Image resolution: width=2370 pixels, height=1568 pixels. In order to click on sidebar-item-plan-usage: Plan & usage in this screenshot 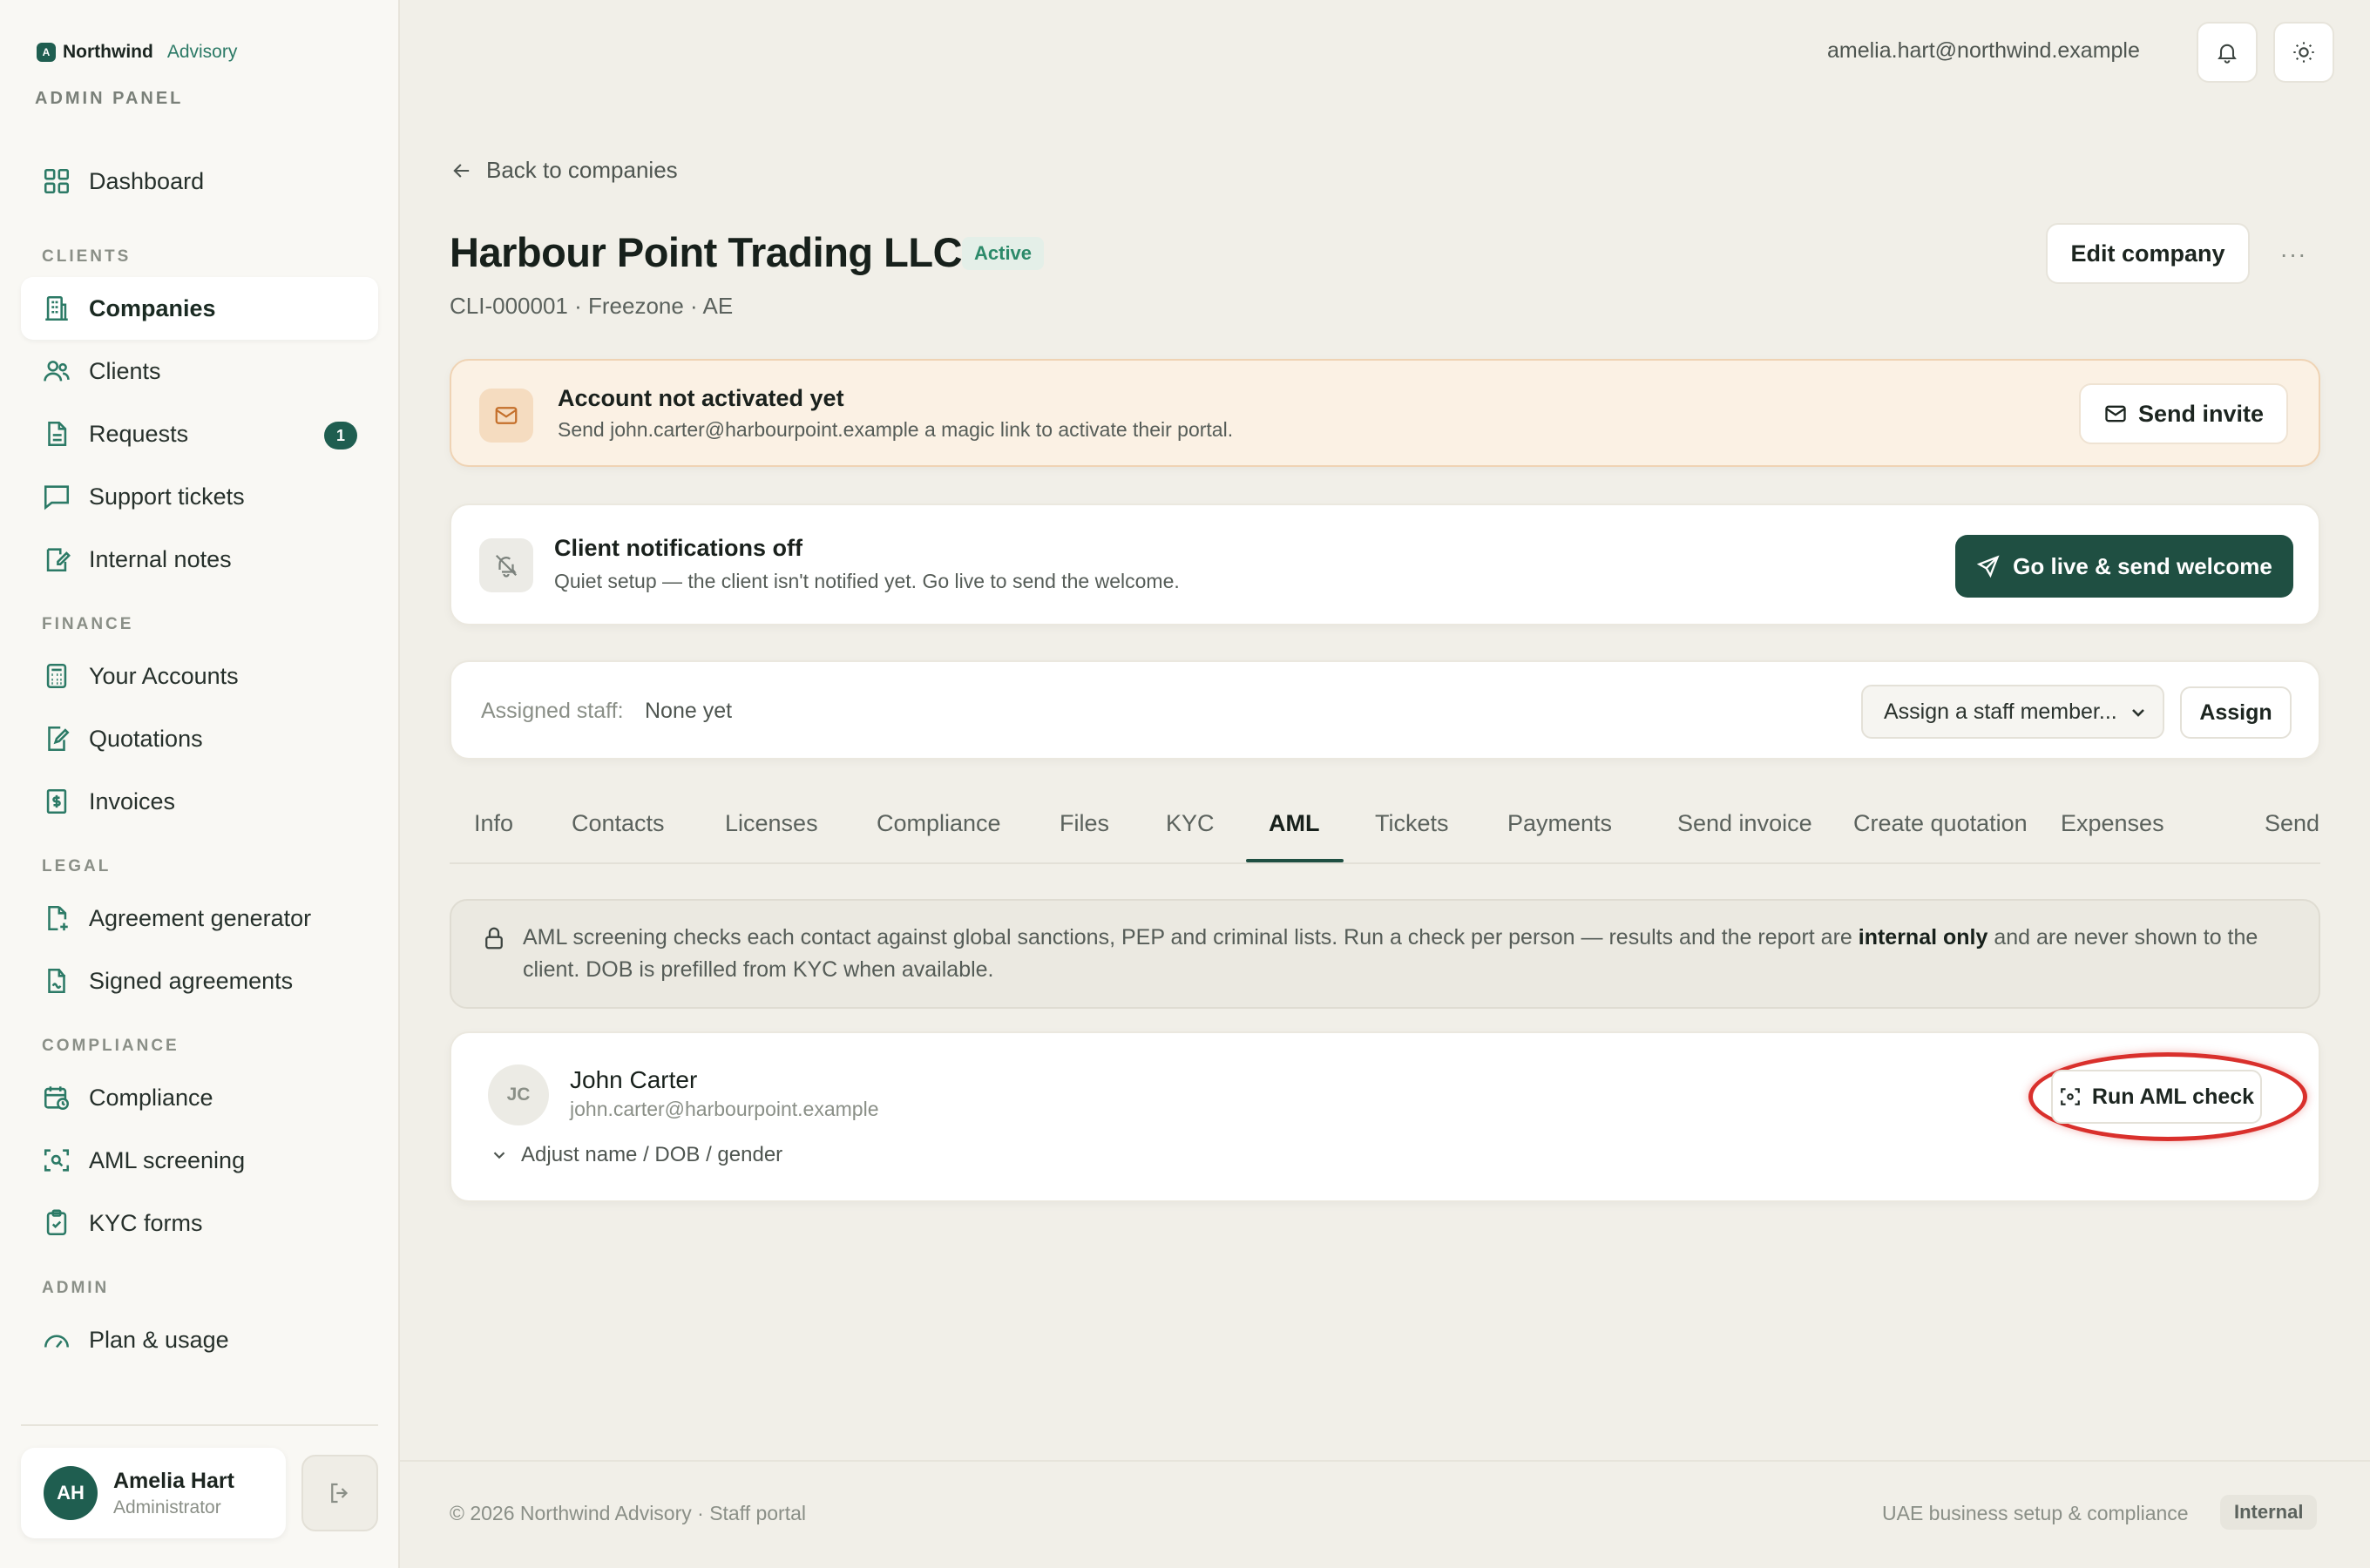, I will do `click(199, 1339)`.